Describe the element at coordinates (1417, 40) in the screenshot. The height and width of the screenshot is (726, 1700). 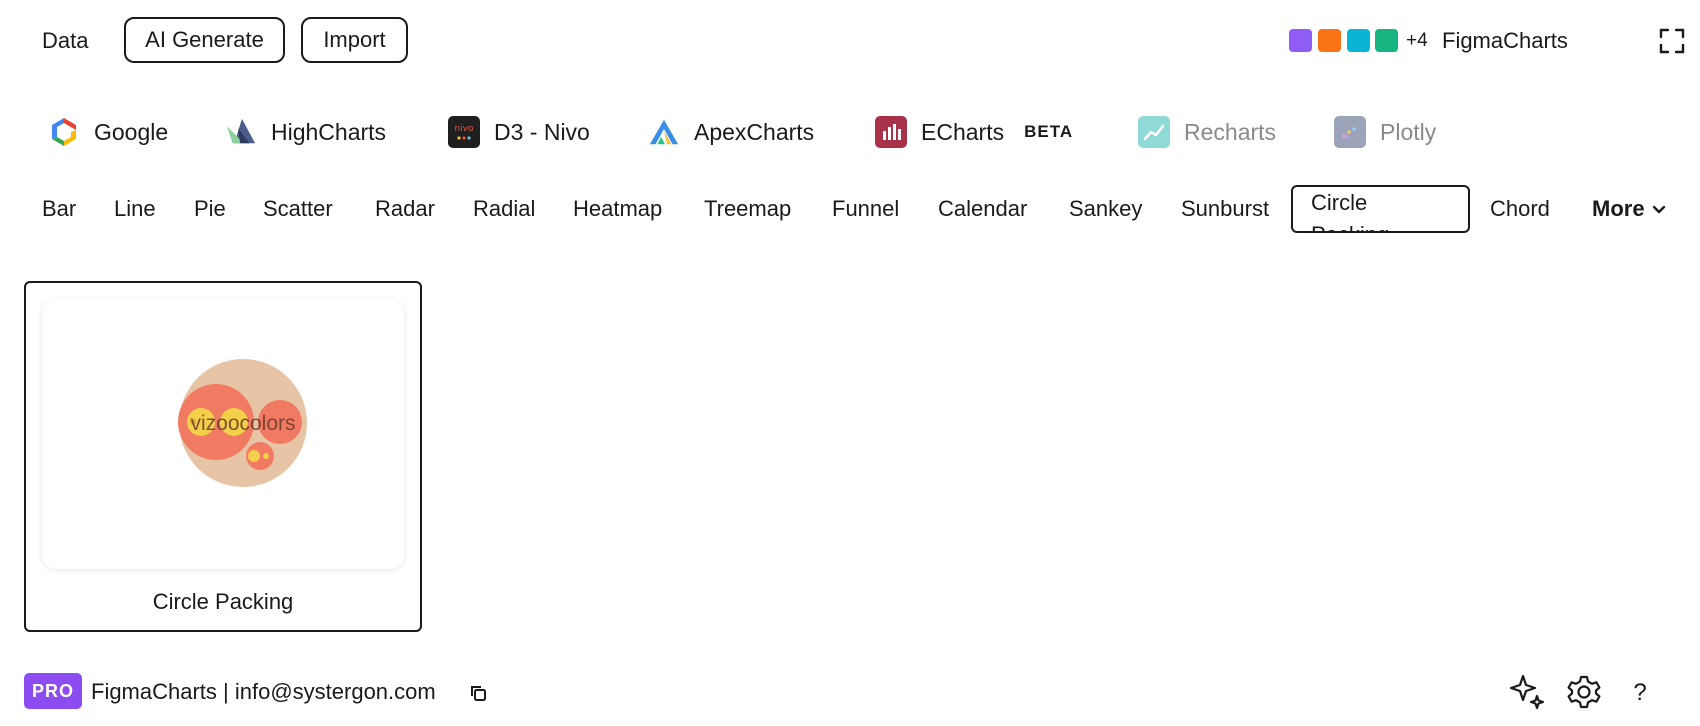
I see `palette-more-count: +4` at that location.